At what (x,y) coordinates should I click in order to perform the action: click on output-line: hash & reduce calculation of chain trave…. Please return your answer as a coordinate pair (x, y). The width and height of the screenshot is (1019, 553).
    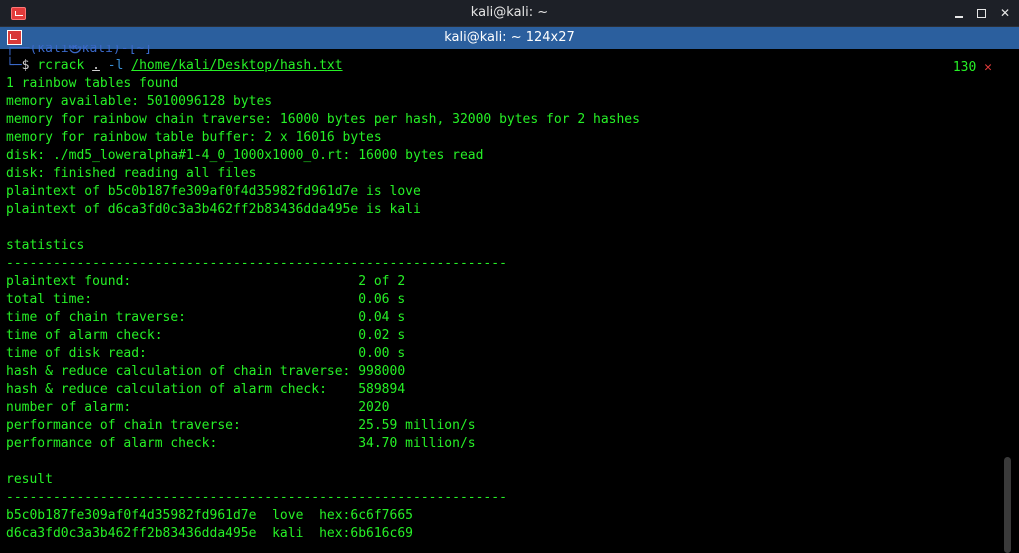
    Looking at the image, I should click on (206, 371).